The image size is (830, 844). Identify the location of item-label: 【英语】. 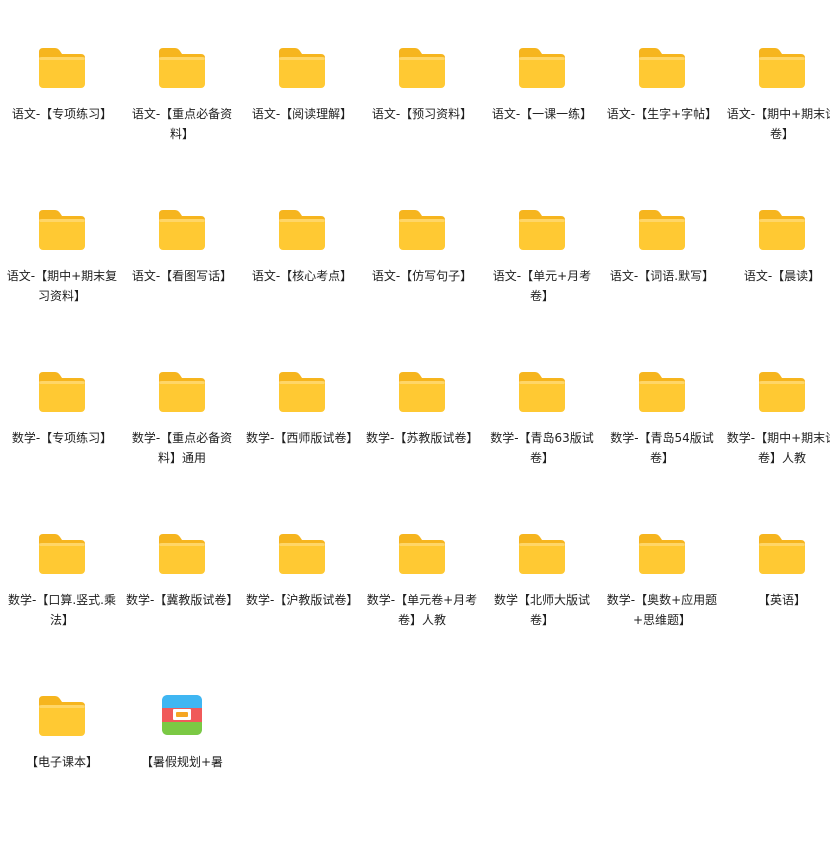
(781, 600).